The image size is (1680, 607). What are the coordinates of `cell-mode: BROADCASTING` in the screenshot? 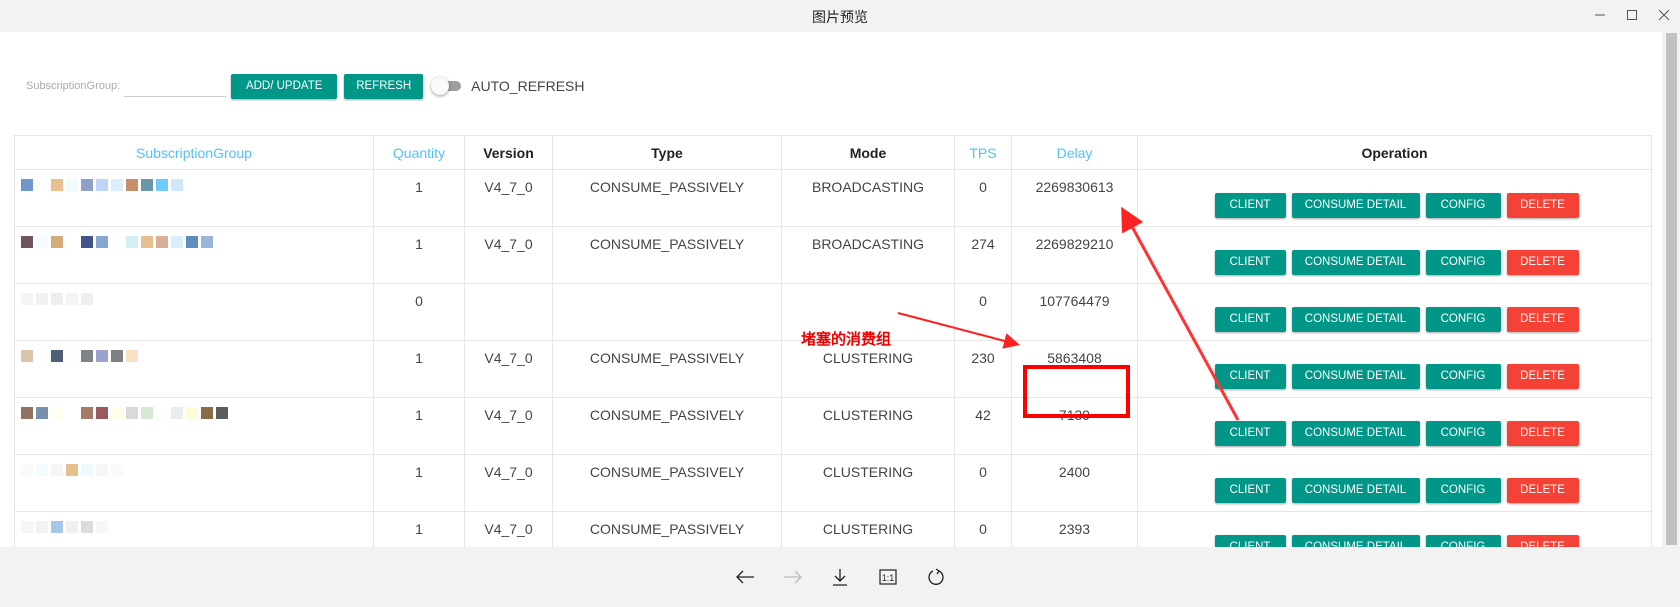 It's located at (868, 255).